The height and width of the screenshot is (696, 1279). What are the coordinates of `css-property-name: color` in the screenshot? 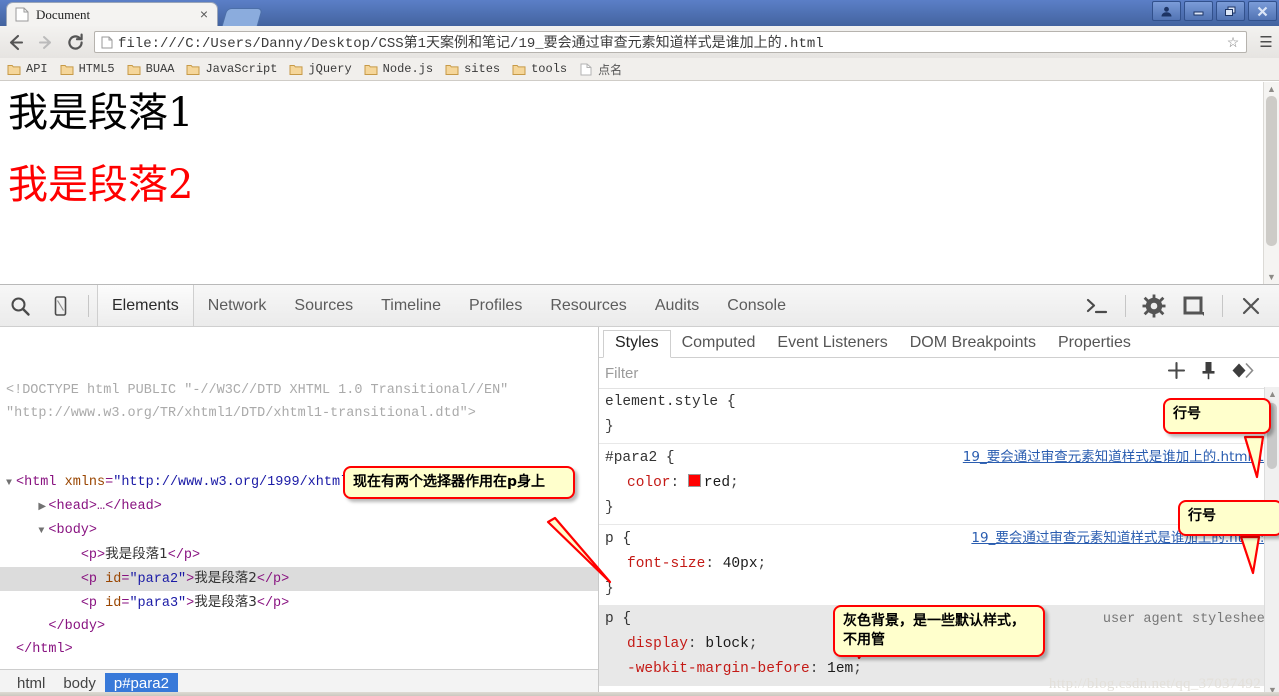 It's located at (649, 483).